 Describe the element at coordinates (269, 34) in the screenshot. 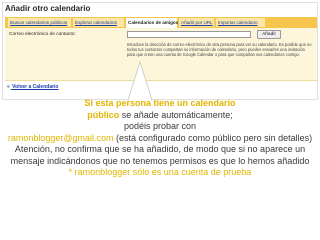

I see `add-button: Añadir` at that location.